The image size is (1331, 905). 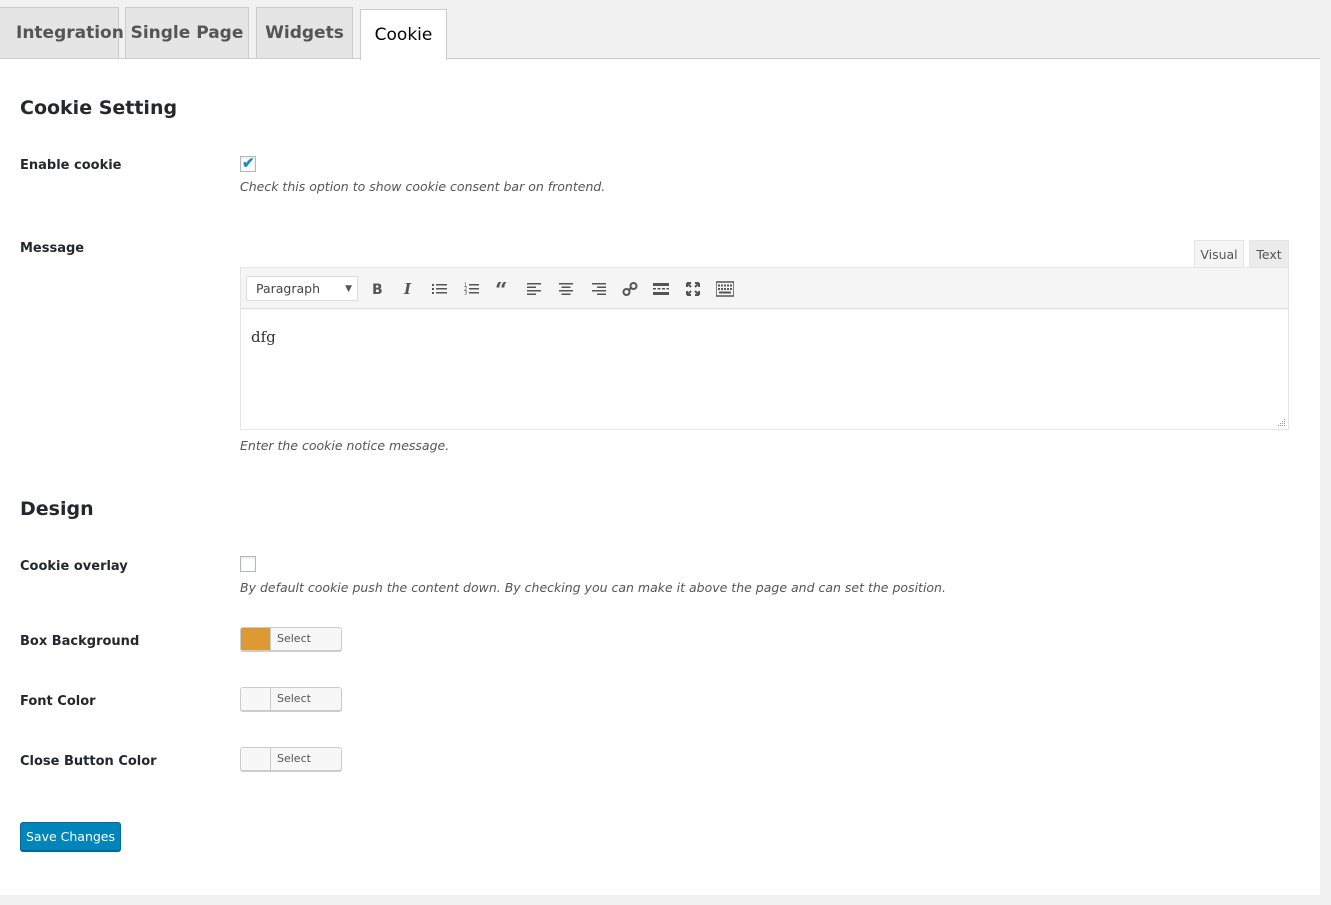 I want to click on design-heading: Design, so click(x=57, y=509).